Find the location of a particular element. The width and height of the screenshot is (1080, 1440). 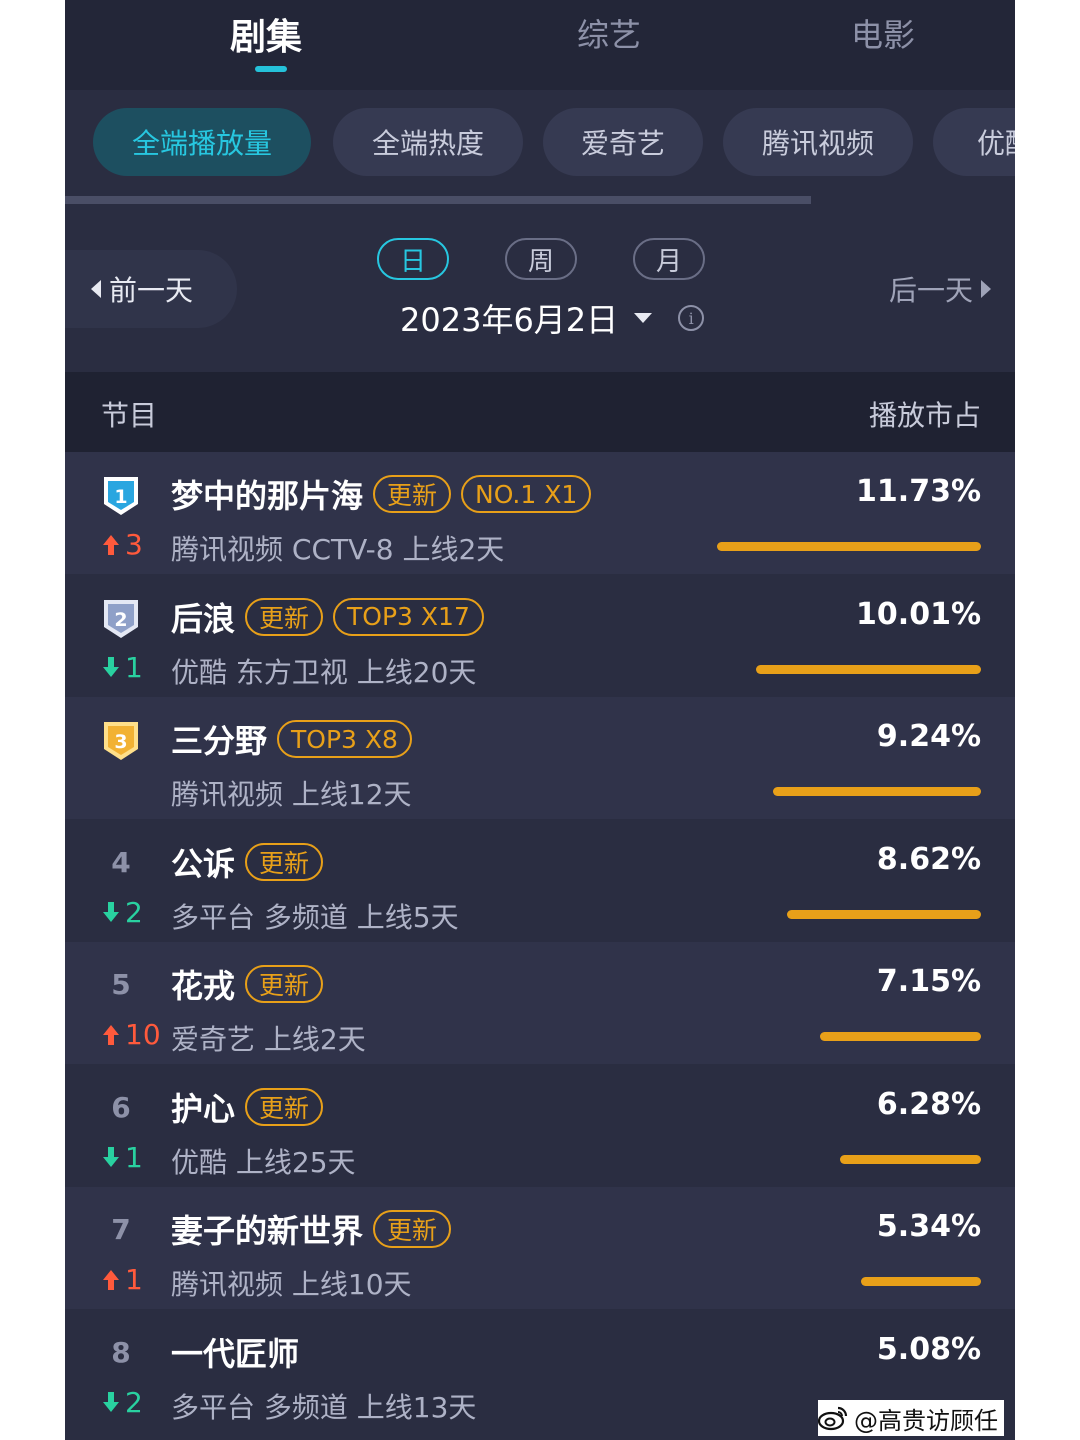

show-tag: TOP3 X8 is located at coordinates (344, 739).